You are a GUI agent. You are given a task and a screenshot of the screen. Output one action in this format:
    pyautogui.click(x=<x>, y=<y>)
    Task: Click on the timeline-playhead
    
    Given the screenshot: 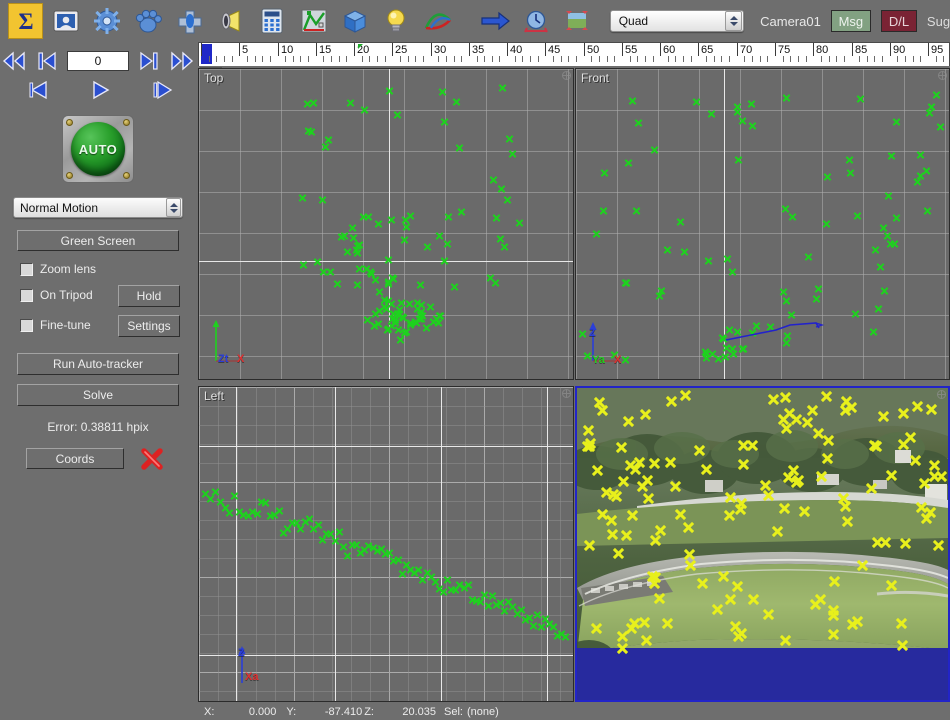 What is the action you would take?
    pyautogui.click(x=206, y=54)
    